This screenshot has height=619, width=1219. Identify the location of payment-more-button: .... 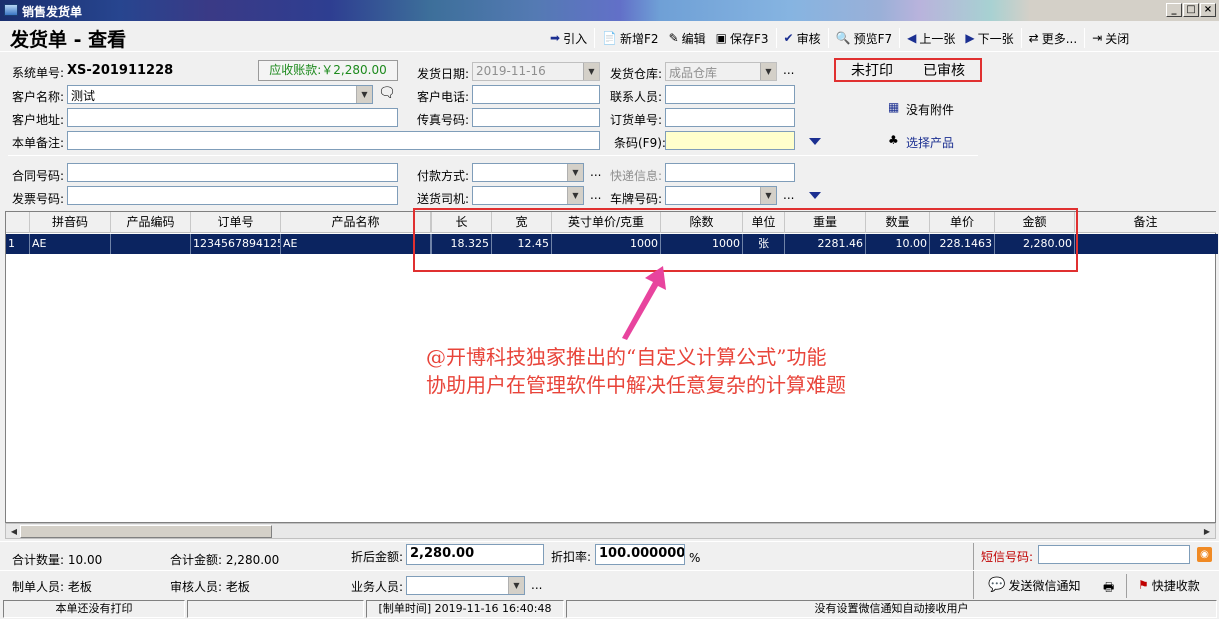
(595, 172).